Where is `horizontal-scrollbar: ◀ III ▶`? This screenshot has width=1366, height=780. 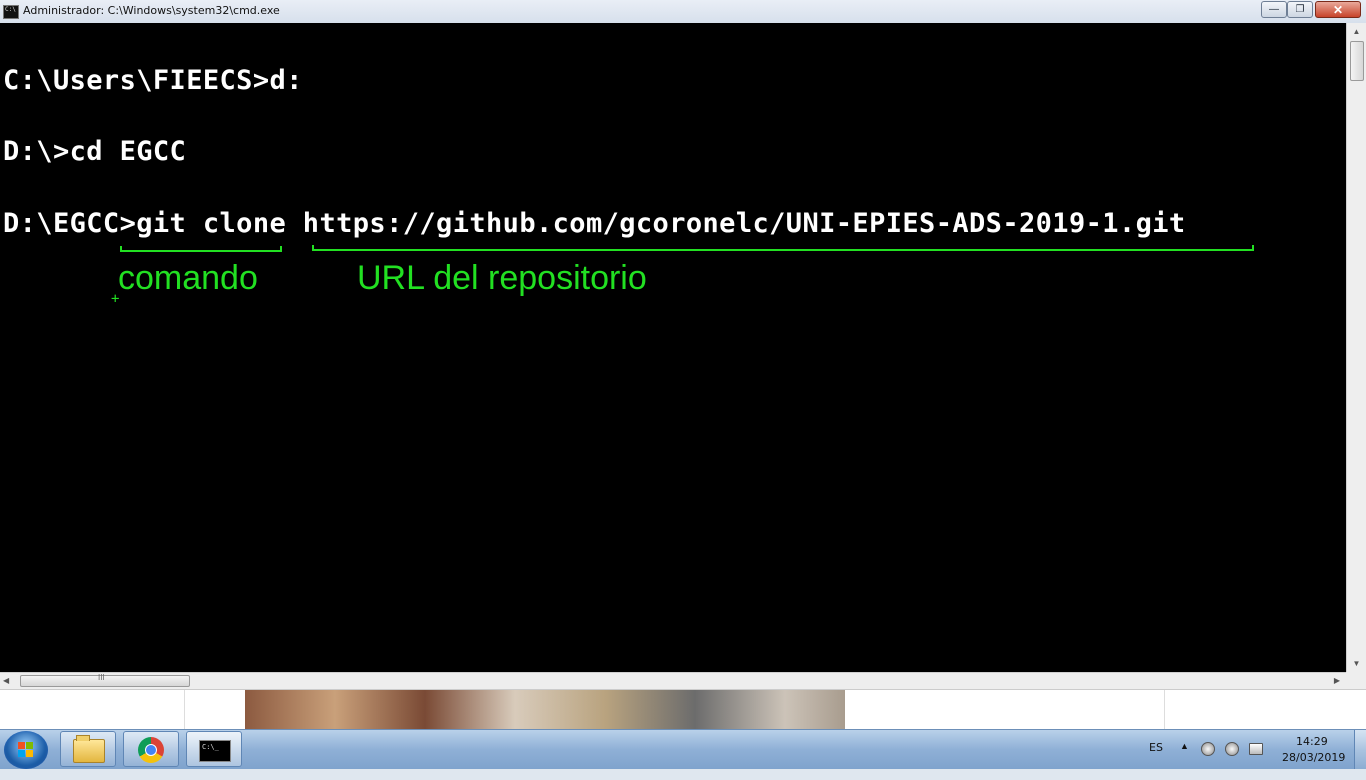 horizontal-scrollbar: ◀ III ▶ is located at coordinates (673, 680).